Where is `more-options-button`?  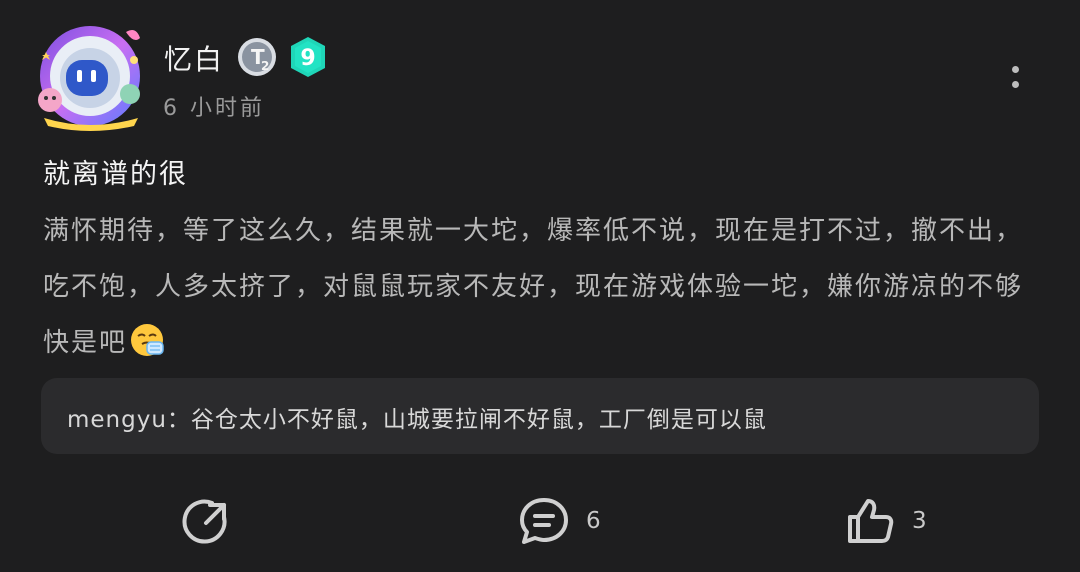
more-options-button is located at coordinates (1015, 77).